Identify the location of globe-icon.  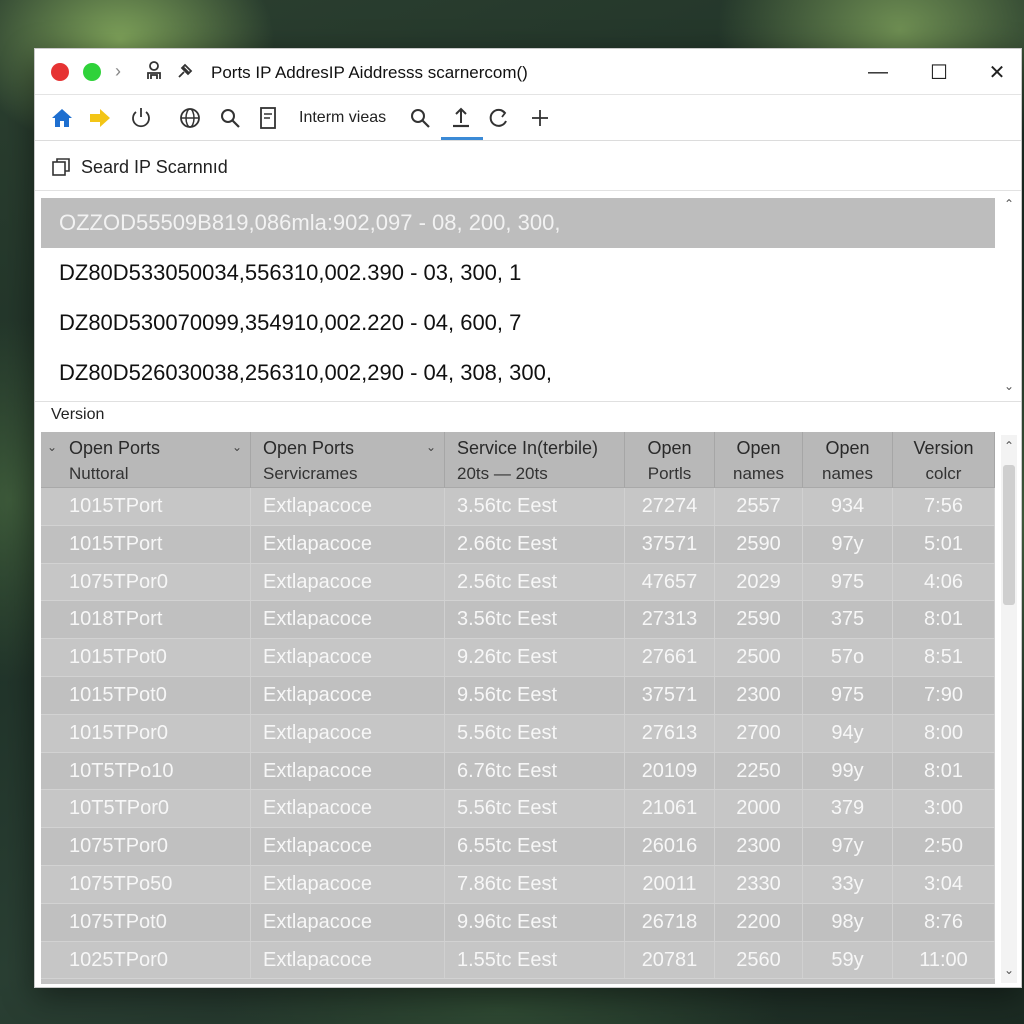
(190, 118).